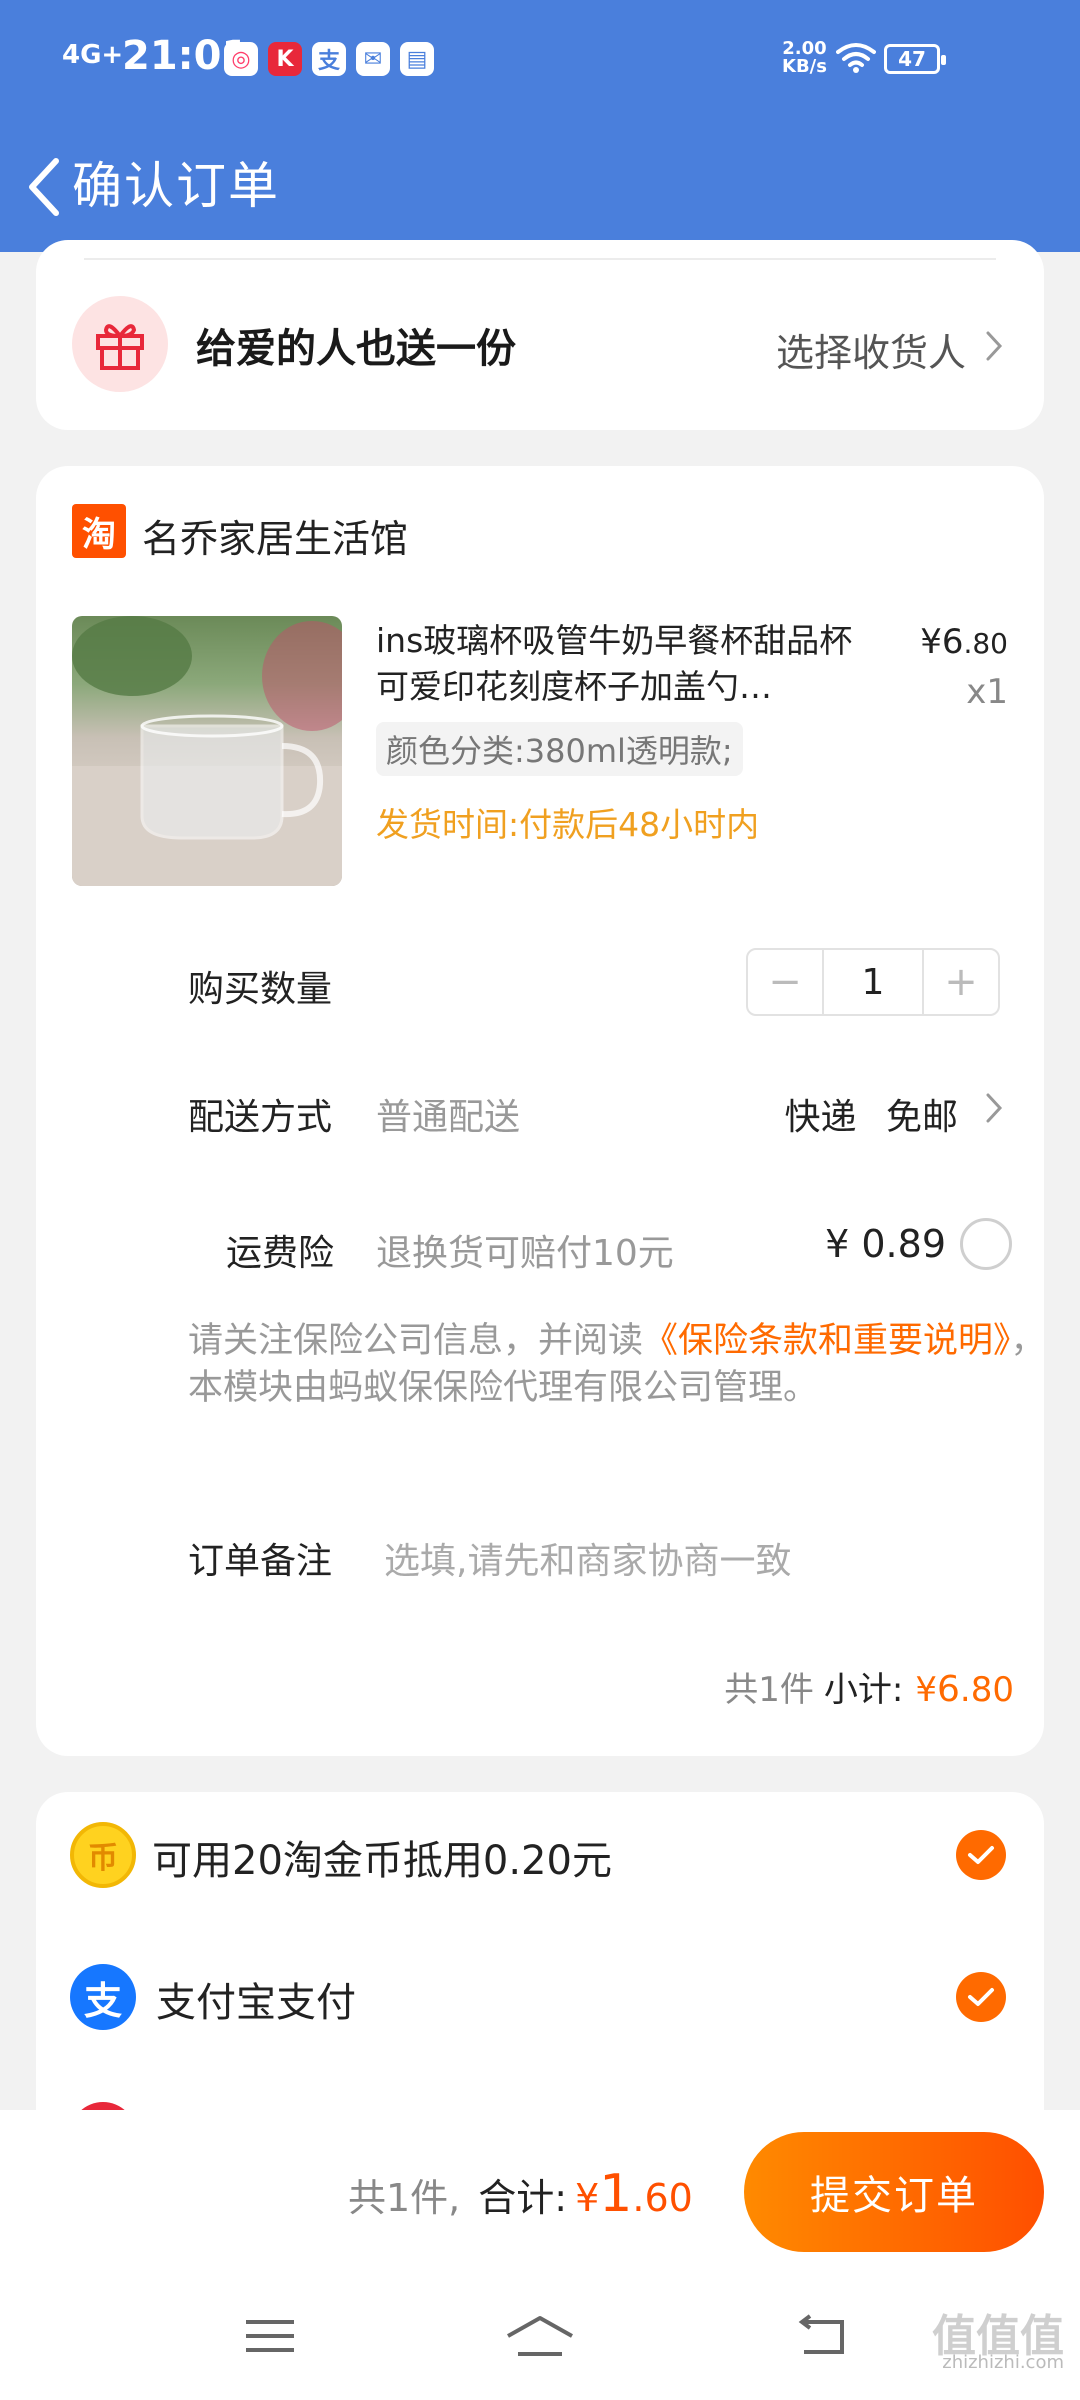  I want to click on network-speed: 2.00 KB/s, so click(804, 58).